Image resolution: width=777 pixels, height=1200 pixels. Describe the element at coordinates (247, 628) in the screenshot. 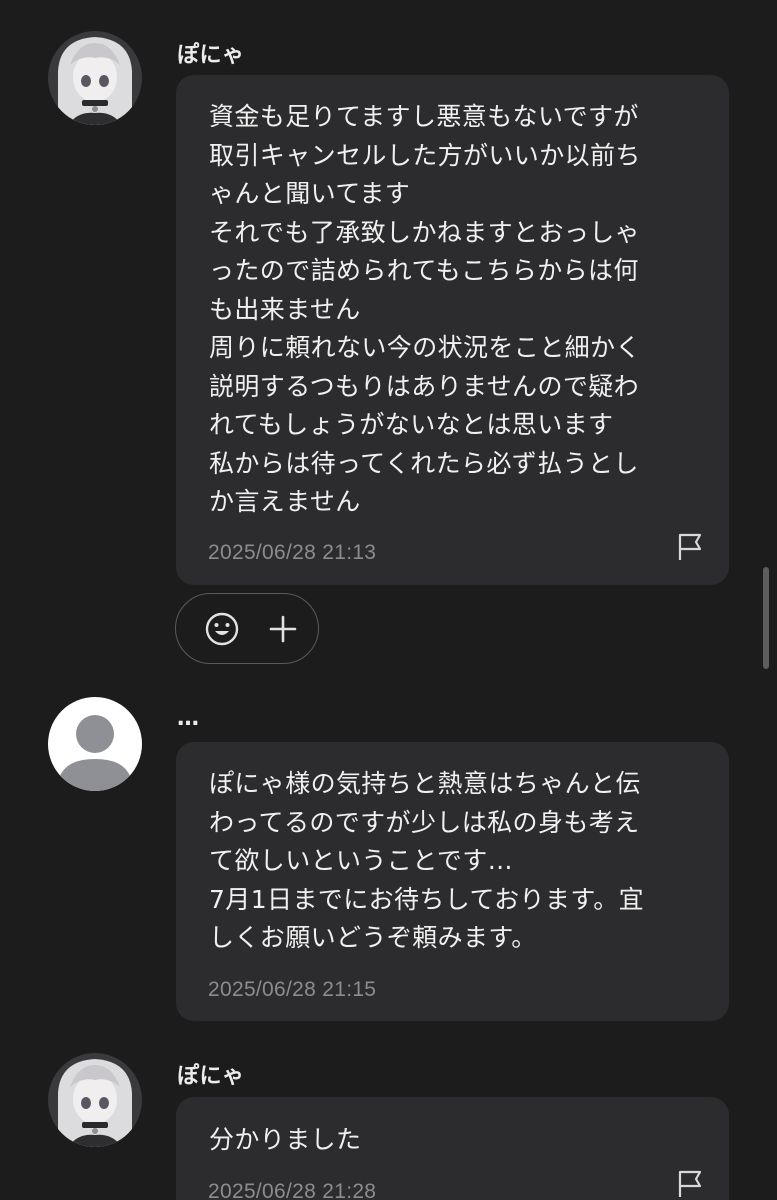

I see `reaction-bar` at that location.